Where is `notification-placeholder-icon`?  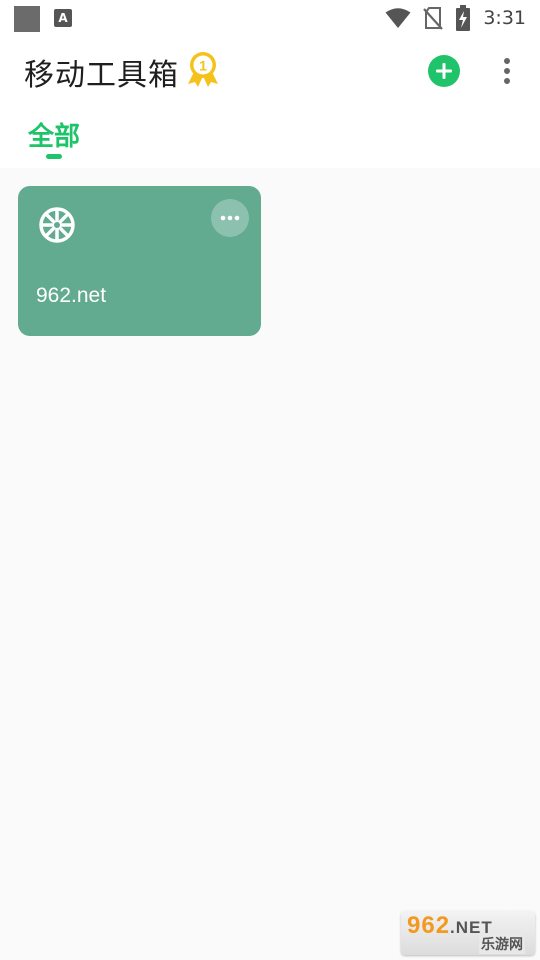 notification-placeholder-icon is located at coordinates (27, 19).